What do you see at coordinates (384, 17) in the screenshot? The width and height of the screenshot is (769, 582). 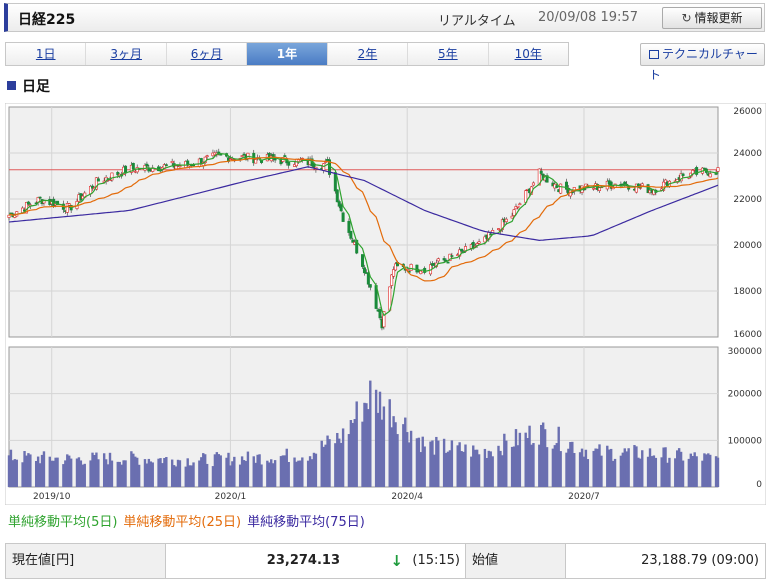 I see `page-header: 日経225 リアルタイム 20/09/08 19:57 ↻ 情報更新` at bounding box center [384, 17].